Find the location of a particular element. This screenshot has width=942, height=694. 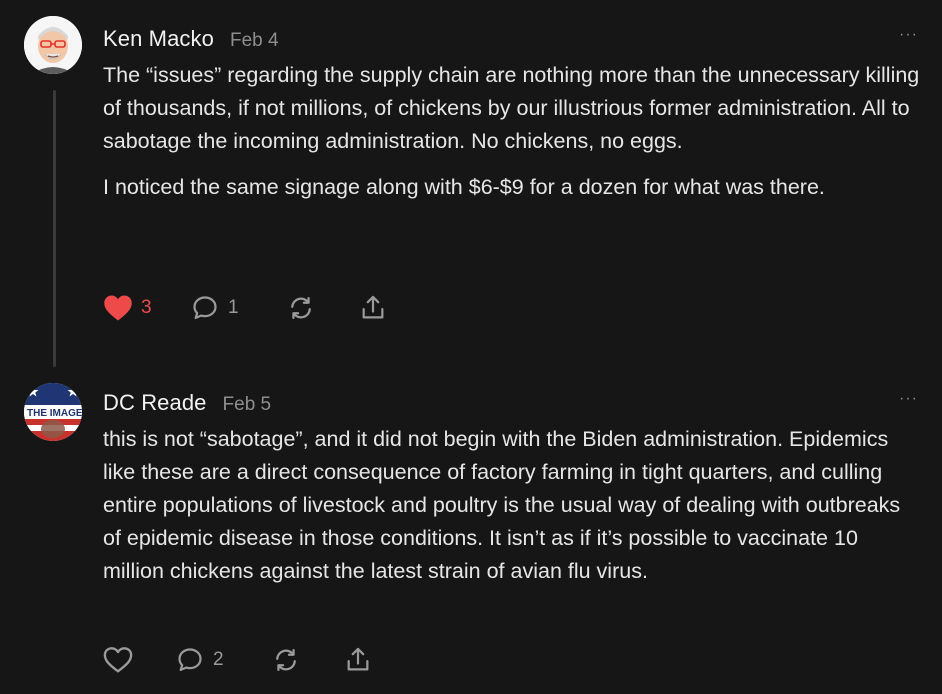

reply-count: 2 is located at coordinates (218, 659).